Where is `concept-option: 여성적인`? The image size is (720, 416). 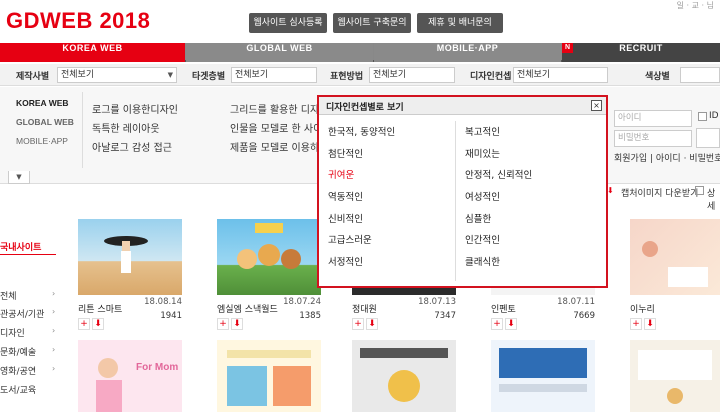
concept-option: 여성적인 is located at coordinates (530, 203).